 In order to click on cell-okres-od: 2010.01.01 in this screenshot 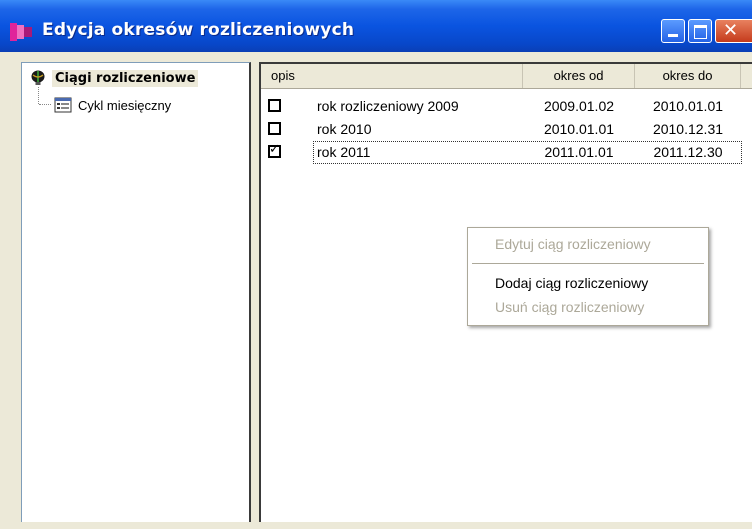, I will do `click(579, 129)`.